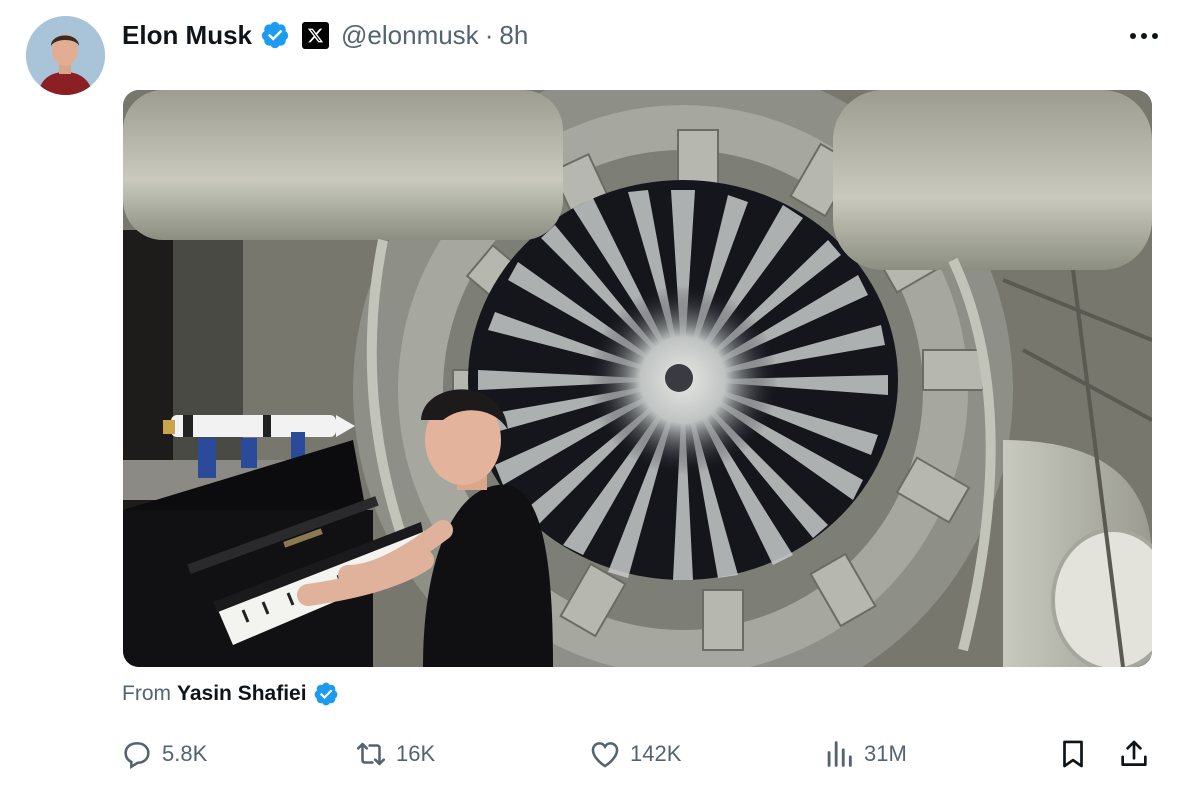 The width and height of the screenshot is (1200, 797). I want to click on x-logo-icon, so click(316, 35).